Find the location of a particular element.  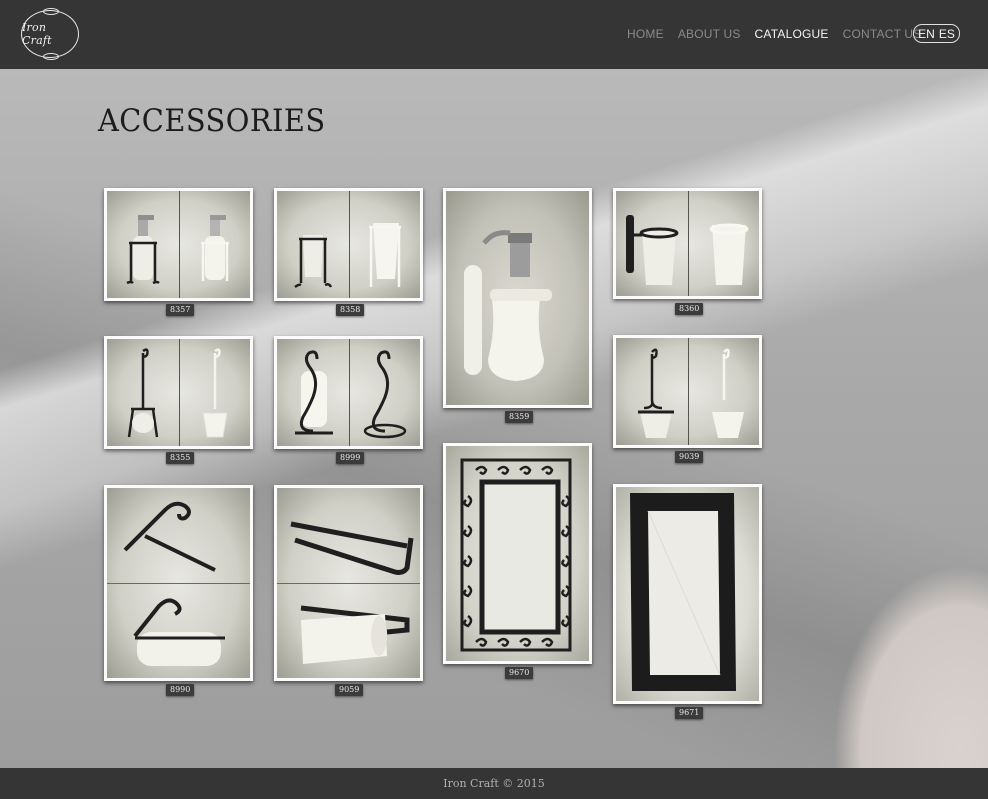

logo-text: Iron Craft is located at coordinates (37, 34).